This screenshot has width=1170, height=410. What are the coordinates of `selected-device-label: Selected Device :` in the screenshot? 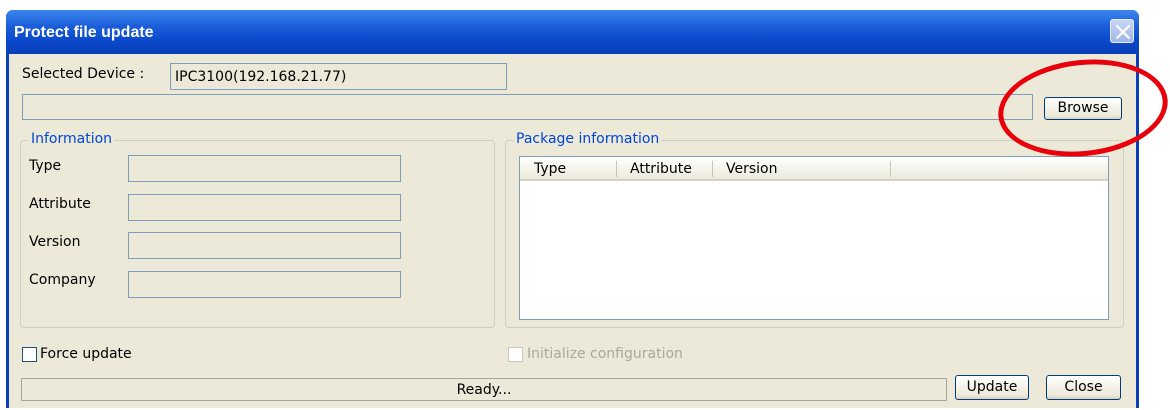 It's located at (83, 74).